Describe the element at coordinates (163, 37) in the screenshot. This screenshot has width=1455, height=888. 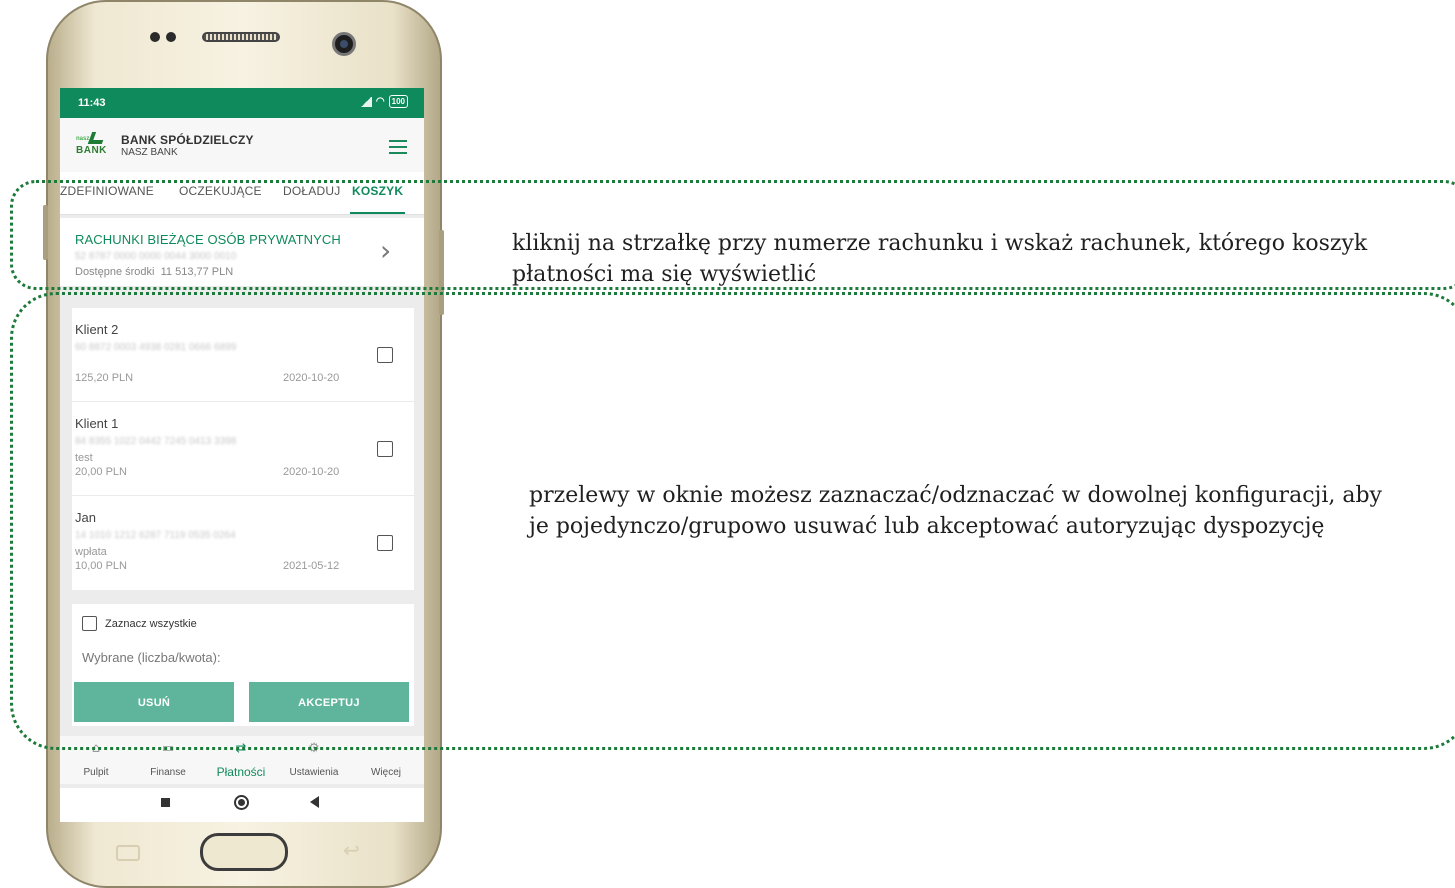
I see `sensor-dots` at that location.